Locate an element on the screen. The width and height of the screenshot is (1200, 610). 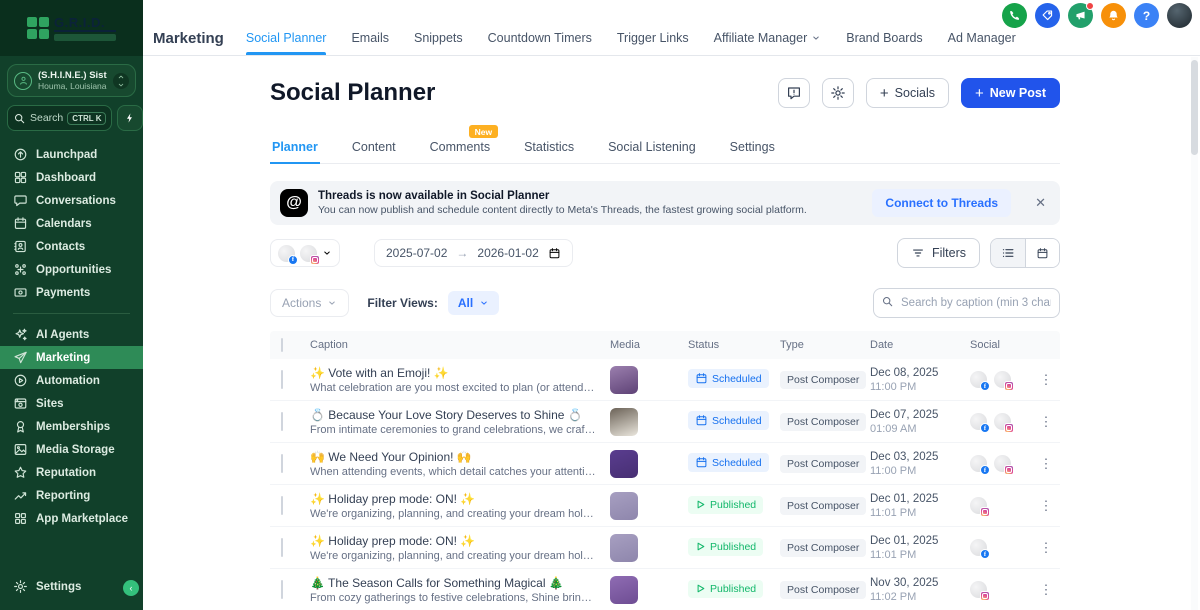
settings-icon is located at coordinates (20, 586).